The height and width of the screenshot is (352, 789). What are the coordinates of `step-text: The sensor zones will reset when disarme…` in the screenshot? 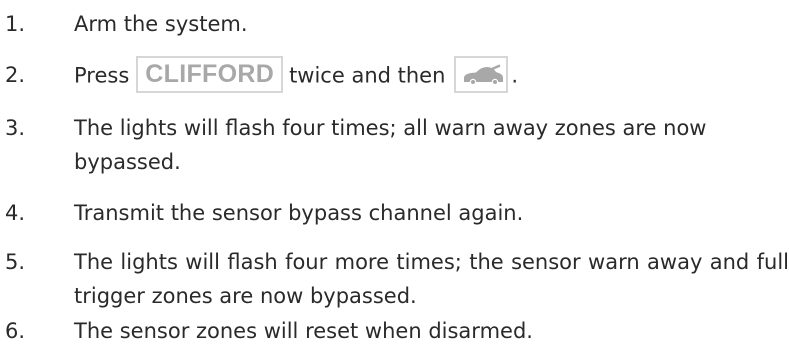 It's located at (303, 331).